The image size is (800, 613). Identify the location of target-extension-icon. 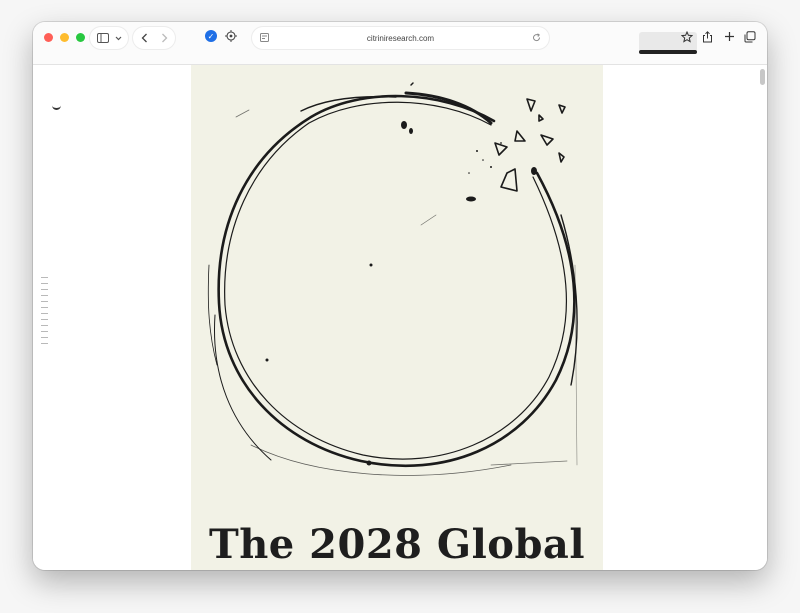
(231, 36).